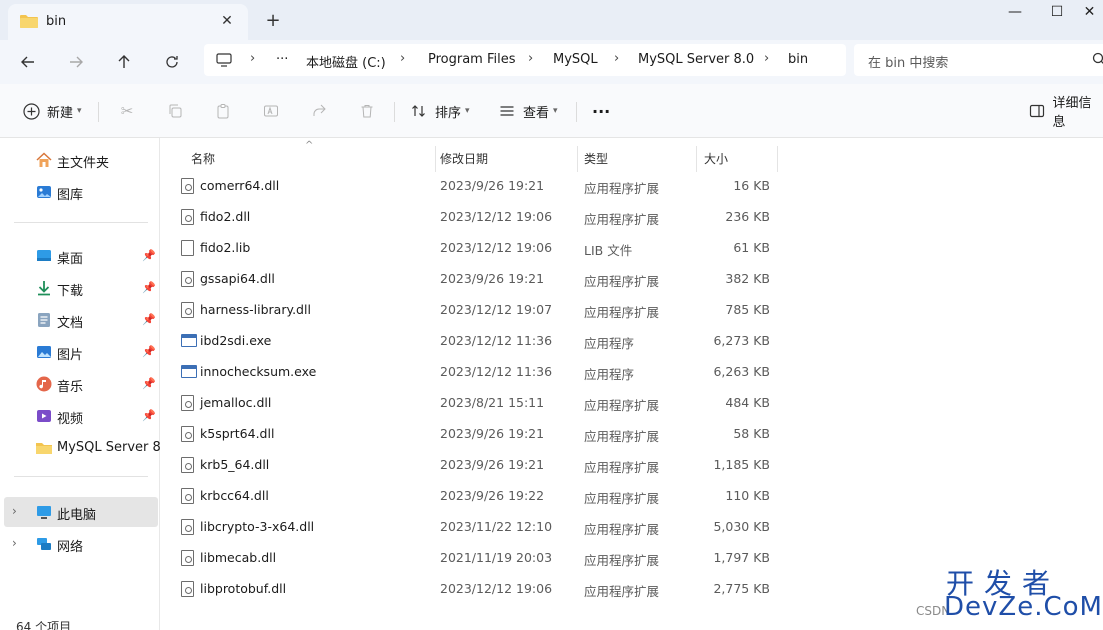 This screenshot has width=1103, height=630. I want to click on rename-button, so click(274, 111).